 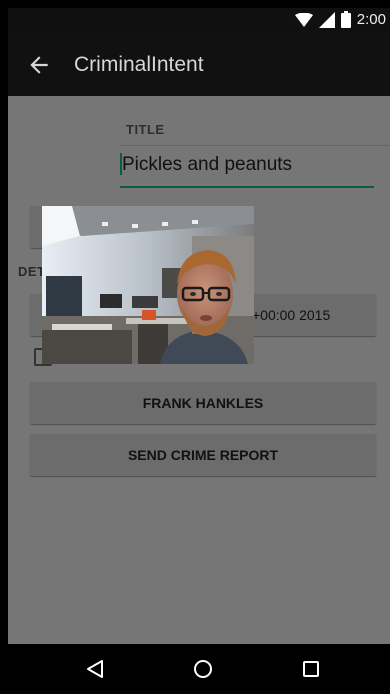 I want to click on wifi-icon, so click(x=303, y=19).